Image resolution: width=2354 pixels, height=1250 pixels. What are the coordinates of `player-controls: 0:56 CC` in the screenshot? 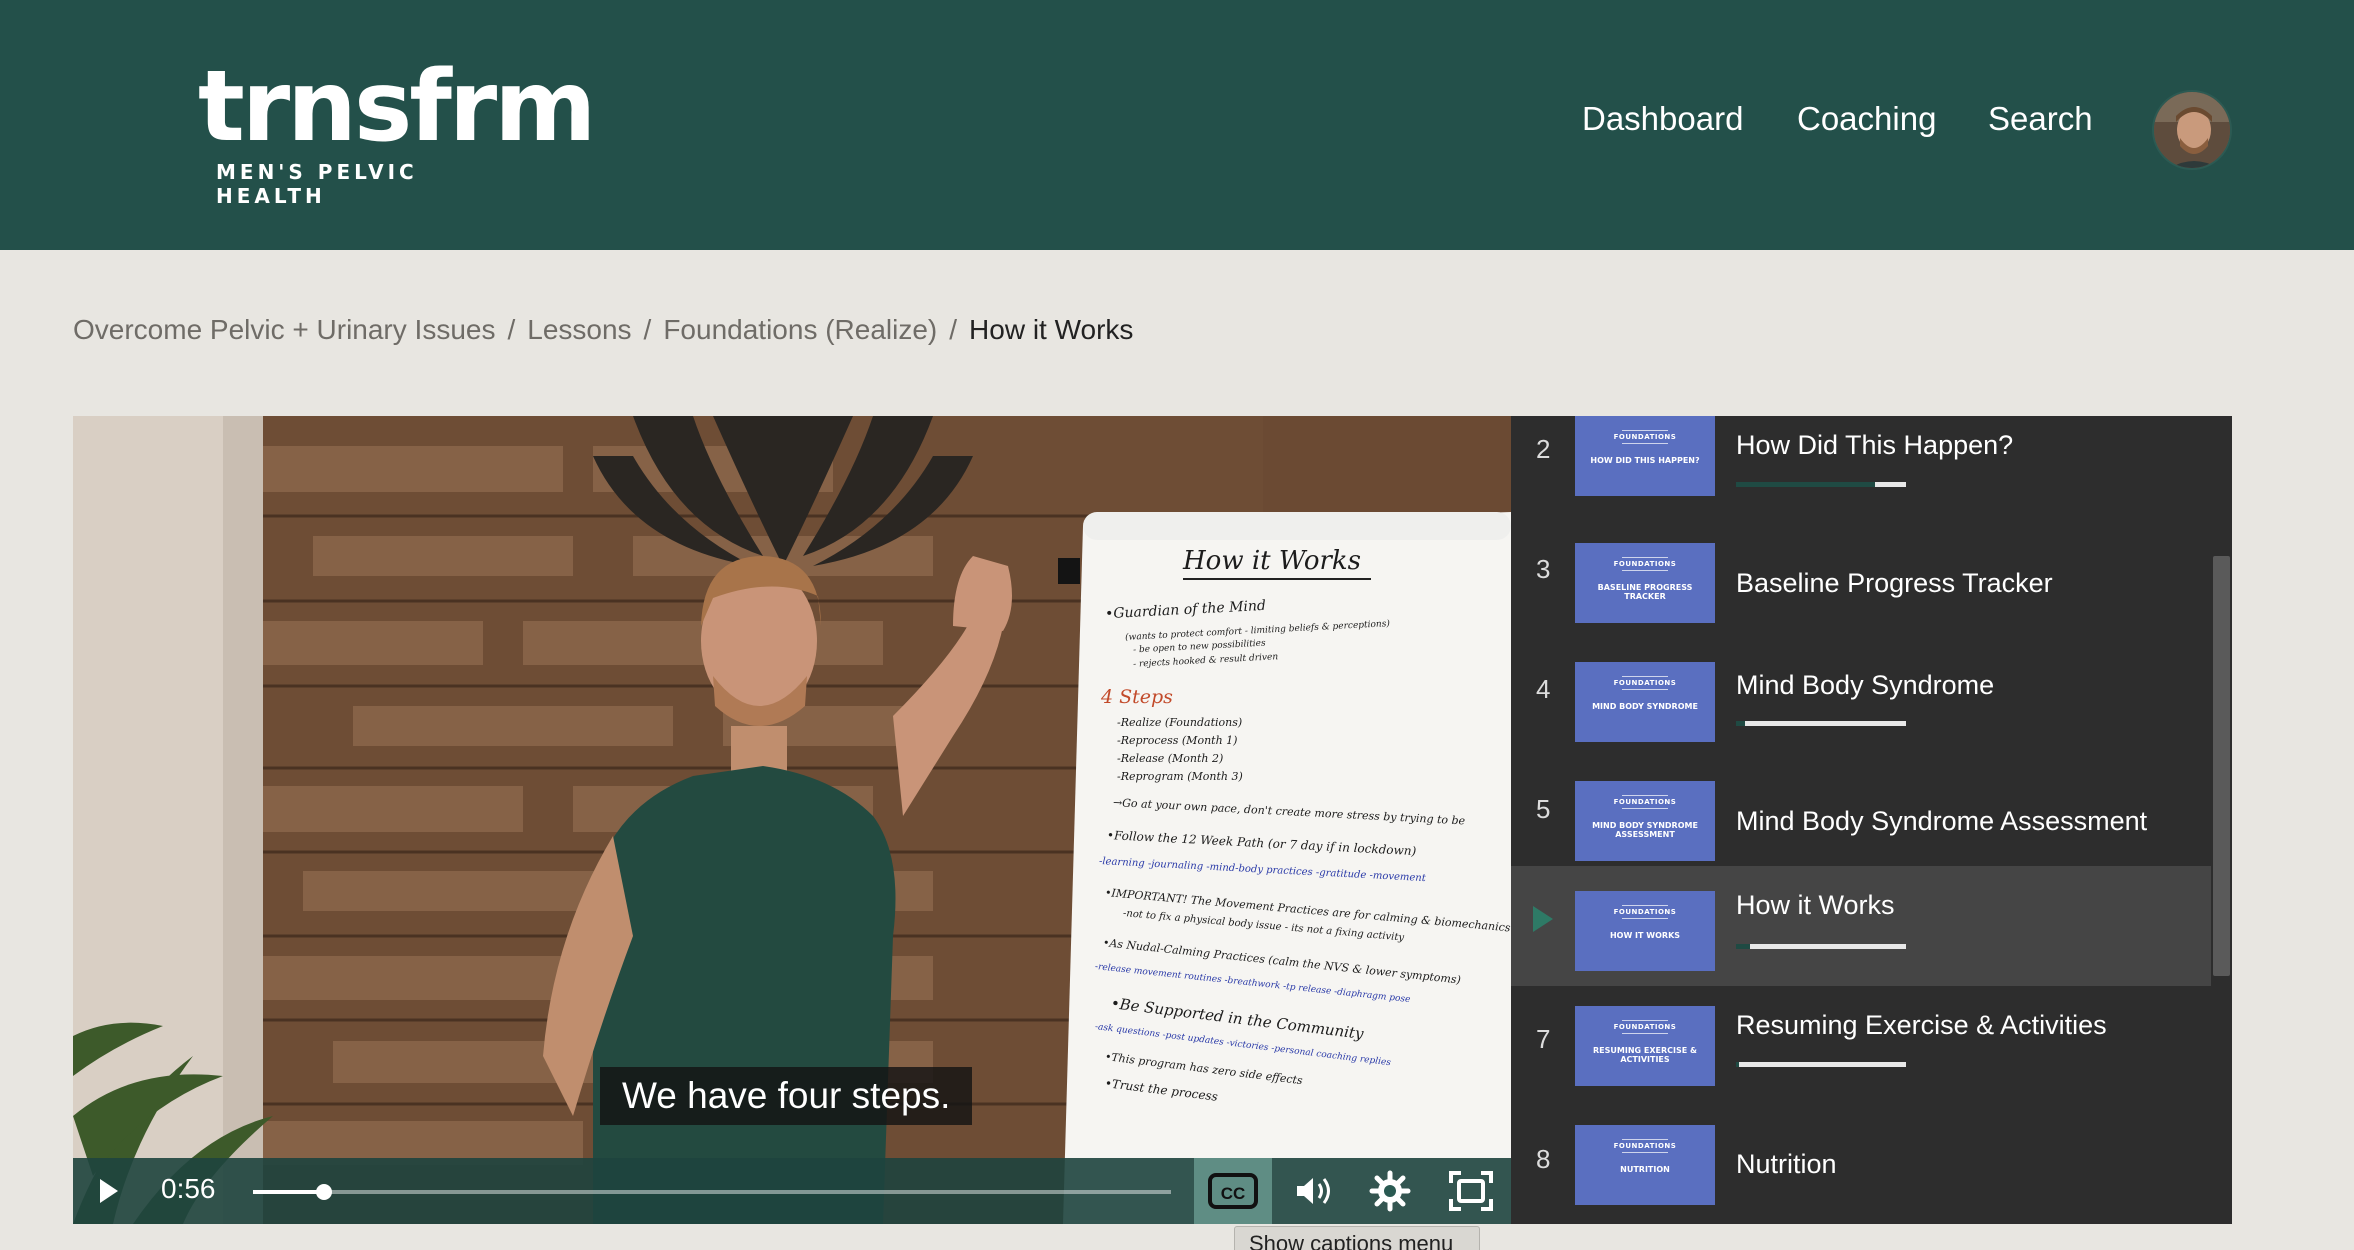 It's located at (792, 1191).